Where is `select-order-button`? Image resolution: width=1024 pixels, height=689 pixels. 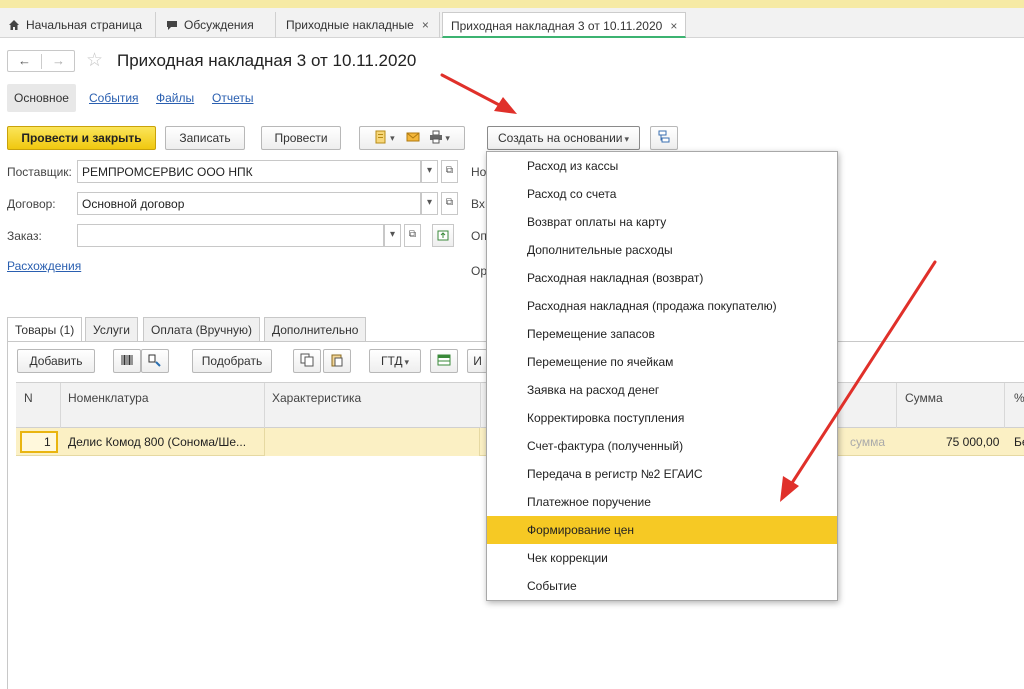
select-order-button is located at coordinates (443, 235).